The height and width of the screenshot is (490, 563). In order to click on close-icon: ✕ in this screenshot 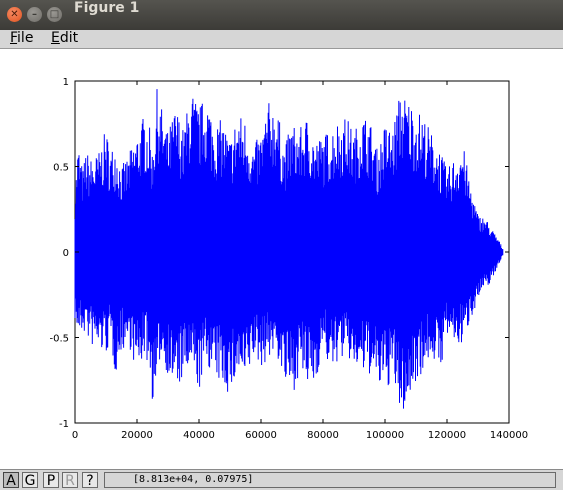, I will do `click(14, 14)`.